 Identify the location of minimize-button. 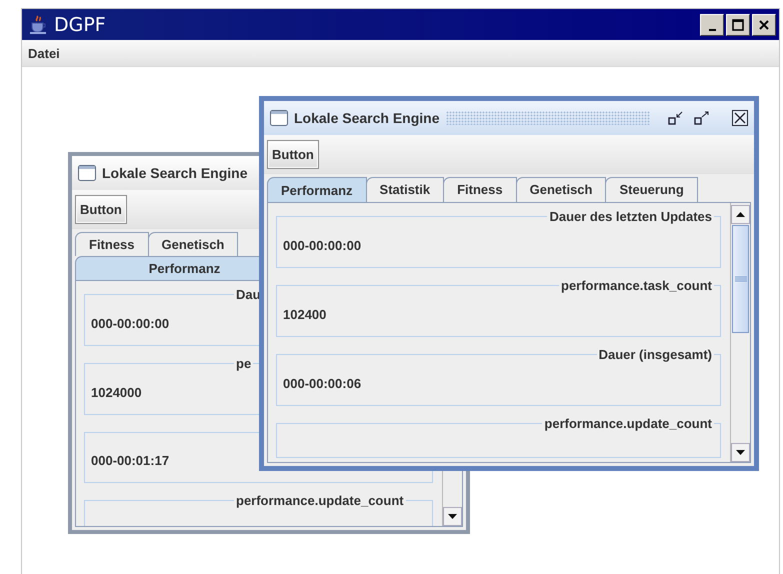
(712, 25).